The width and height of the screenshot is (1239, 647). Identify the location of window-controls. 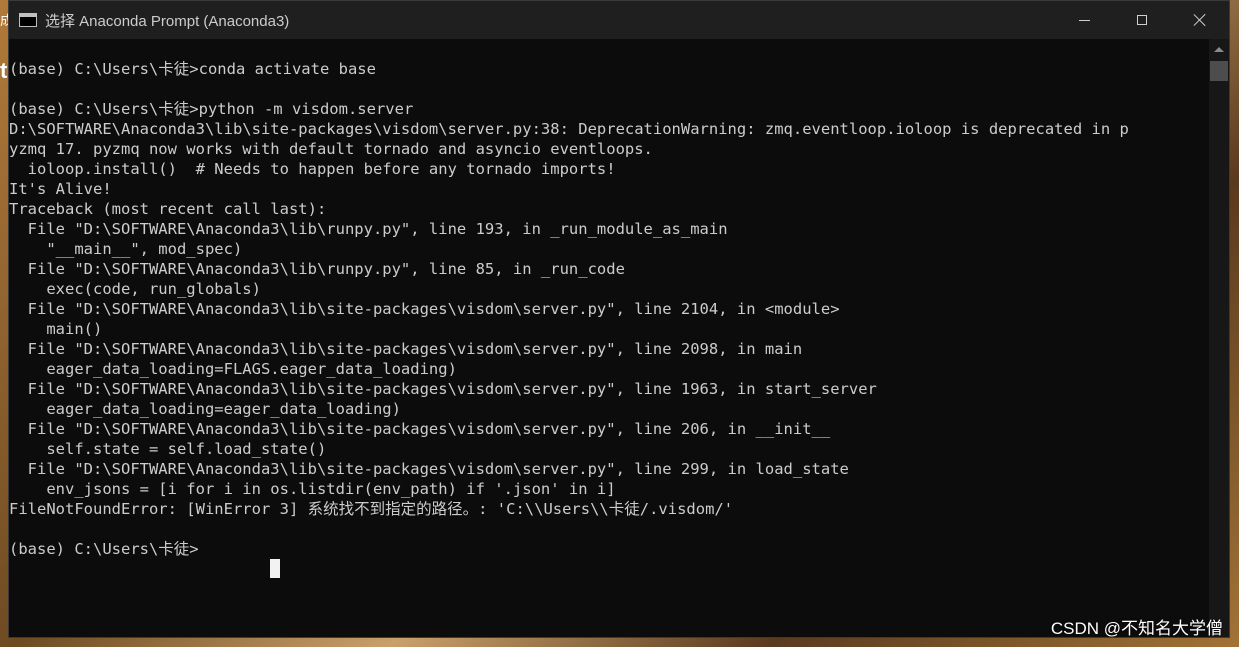
(1142, 20).